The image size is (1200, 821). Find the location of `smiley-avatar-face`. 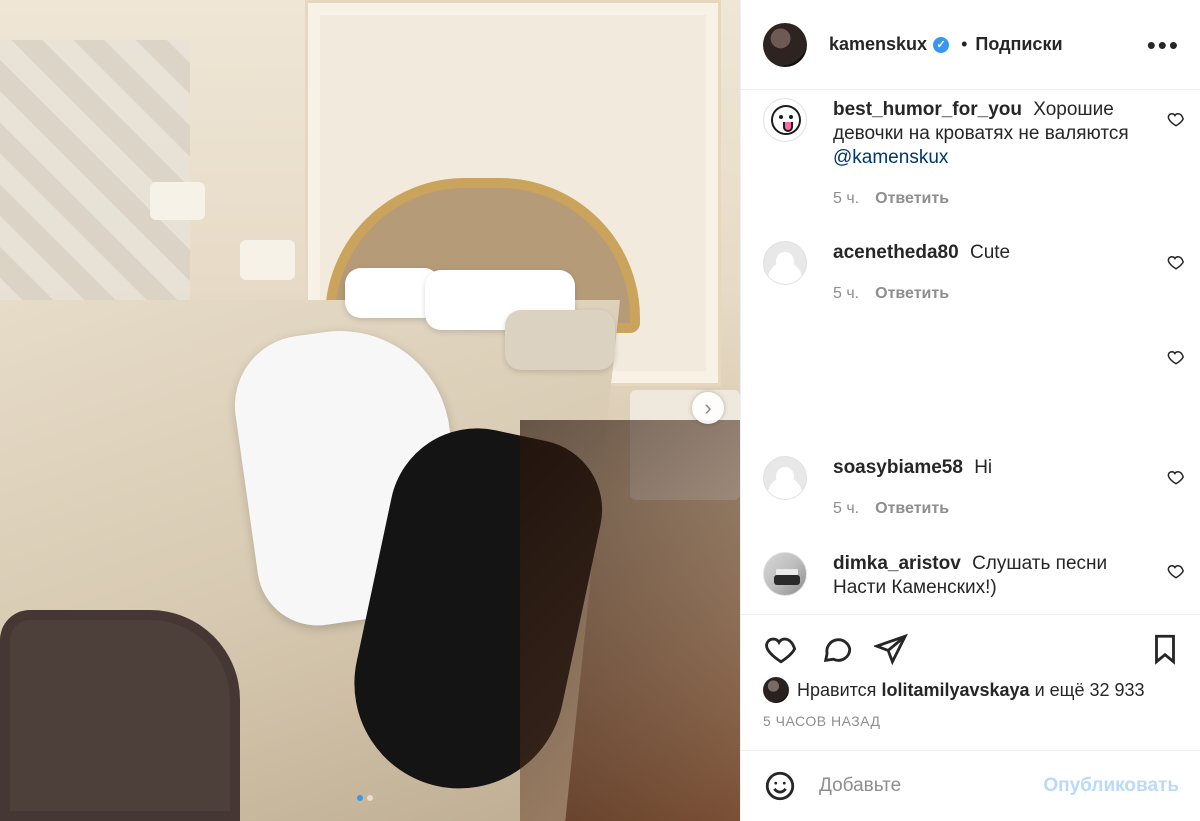

smiley-avatar-face is located at coordinates (786, 120).